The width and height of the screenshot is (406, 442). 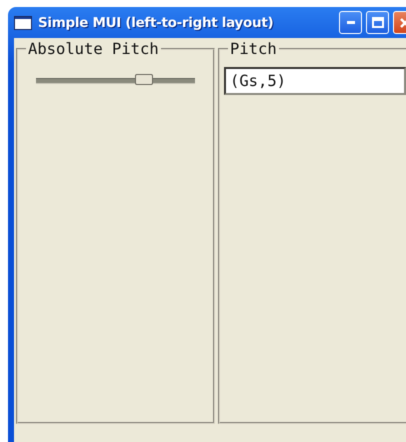 What do you see at coordinates (315, 81) in the screenshot?
I see `pitch-field: (Gs,5)` at bounding box center [315, 81].